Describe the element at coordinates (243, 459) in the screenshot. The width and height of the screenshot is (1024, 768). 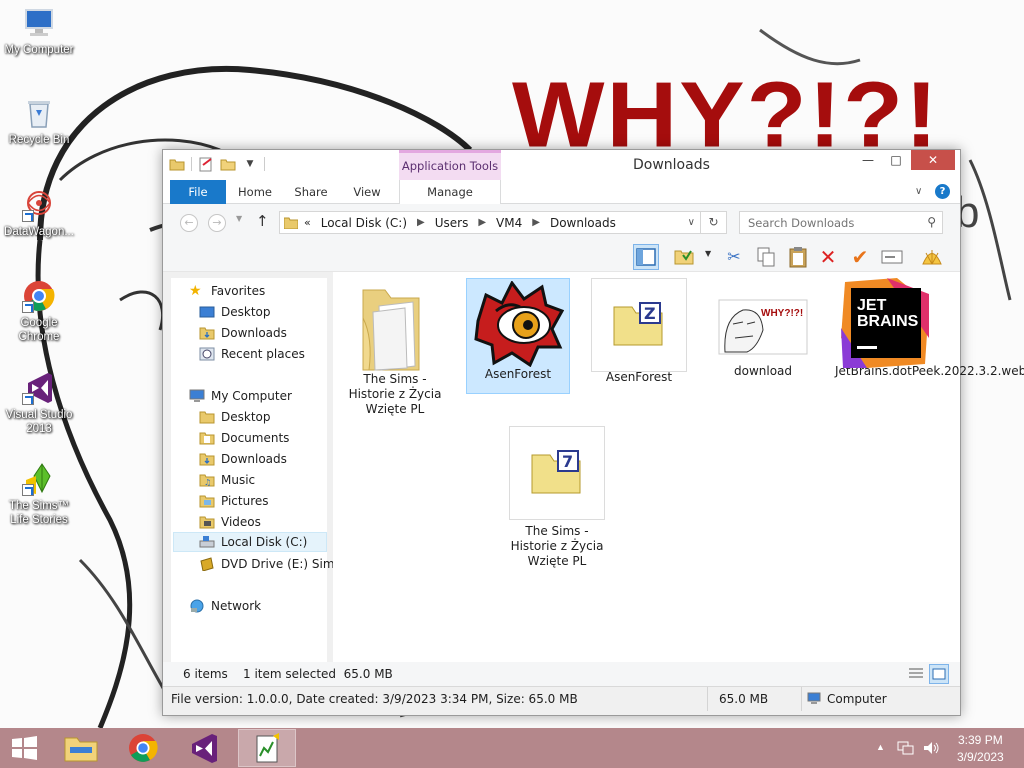
I see `nav-computer-downloads: Downloads` at that location.